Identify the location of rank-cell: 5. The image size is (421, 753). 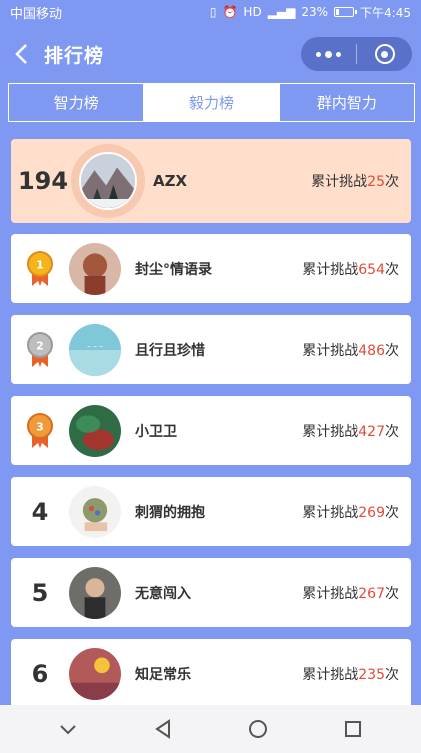
(40, 593).